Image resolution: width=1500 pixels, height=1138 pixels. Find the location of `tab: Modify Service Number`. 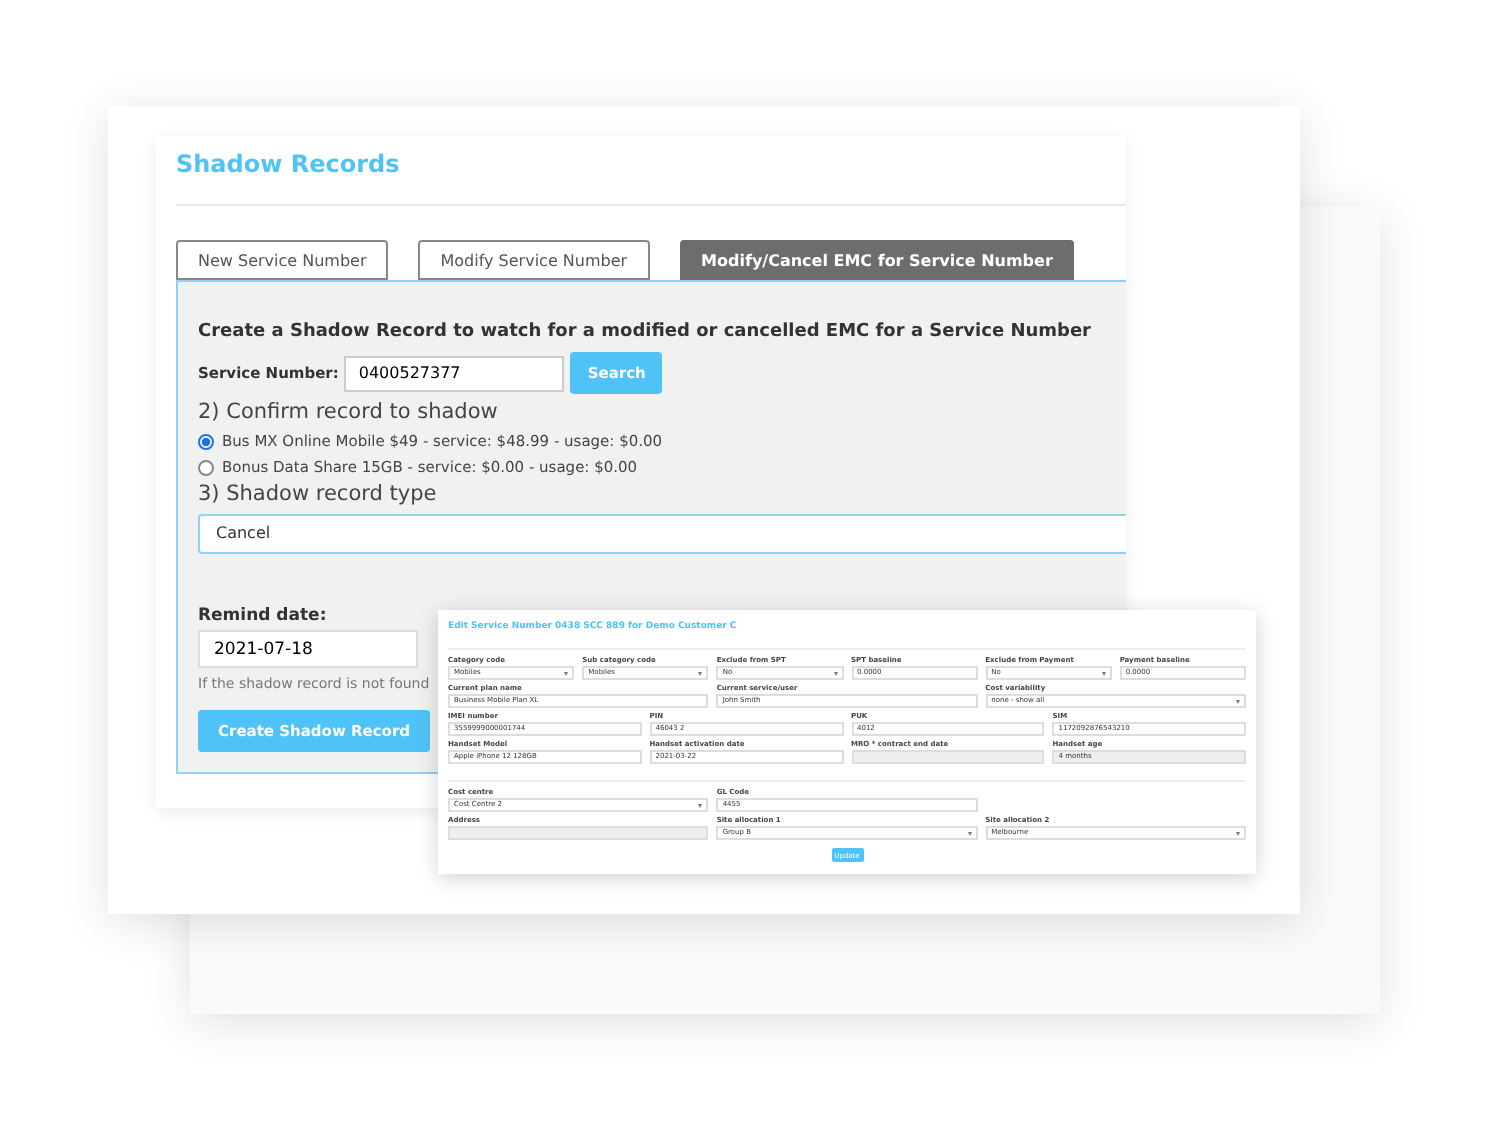

tab: Modify Service Number is located at coordinates (534, 260).